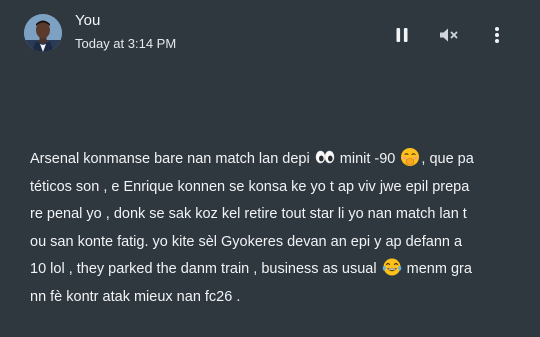 The height and width of the screenshot is (337, 540). Describe the element at coordinates (391, 267) in the screenshot. I see `face-with-tears-of-joy-emoji-icon` at that location.